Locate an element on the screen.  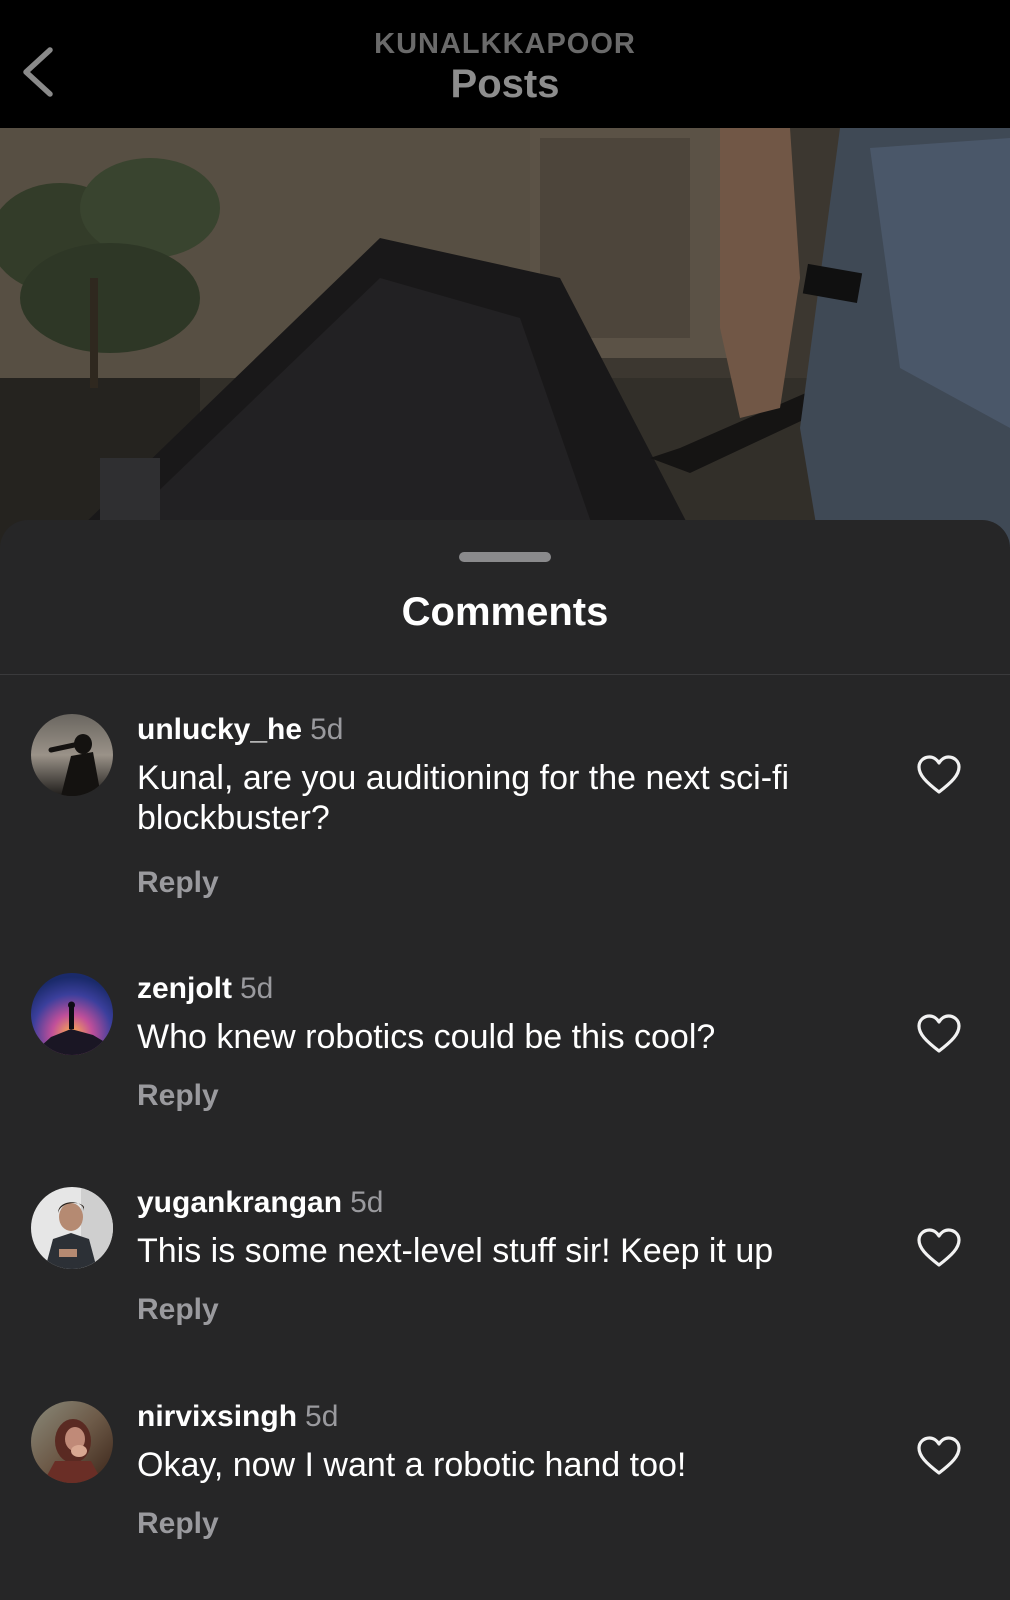
username: zenjolt is located at coordinates (184, 988).